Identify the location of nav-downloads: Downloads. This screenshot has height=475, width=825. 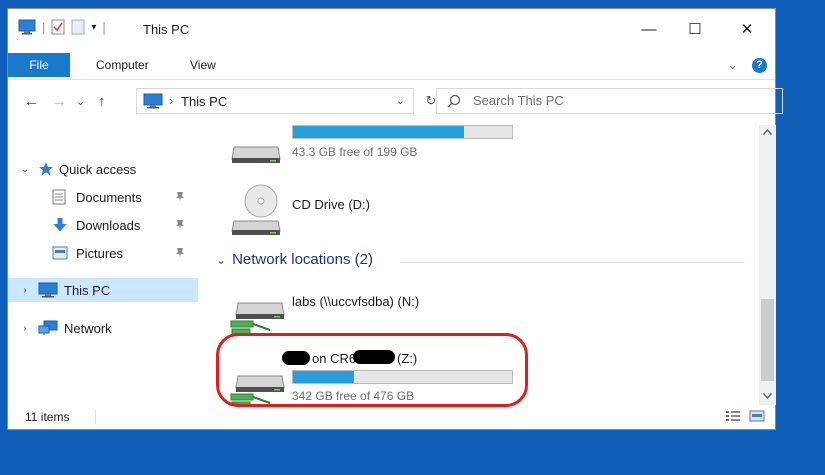
(103, 225).